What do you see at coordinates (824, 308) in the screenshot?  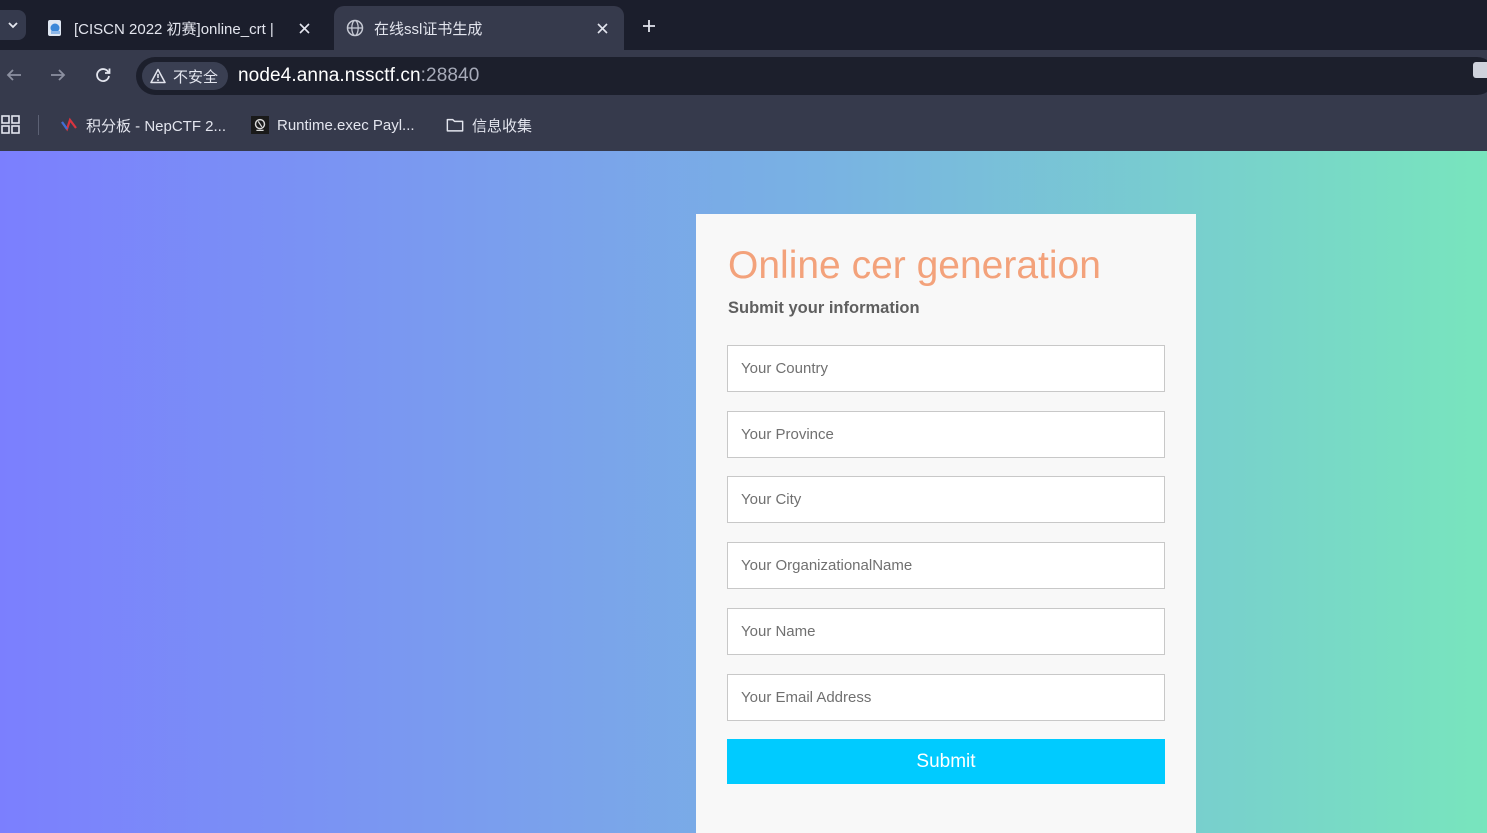 I see `form-subtitle: Submit your information` at bounding box center [824, 308].